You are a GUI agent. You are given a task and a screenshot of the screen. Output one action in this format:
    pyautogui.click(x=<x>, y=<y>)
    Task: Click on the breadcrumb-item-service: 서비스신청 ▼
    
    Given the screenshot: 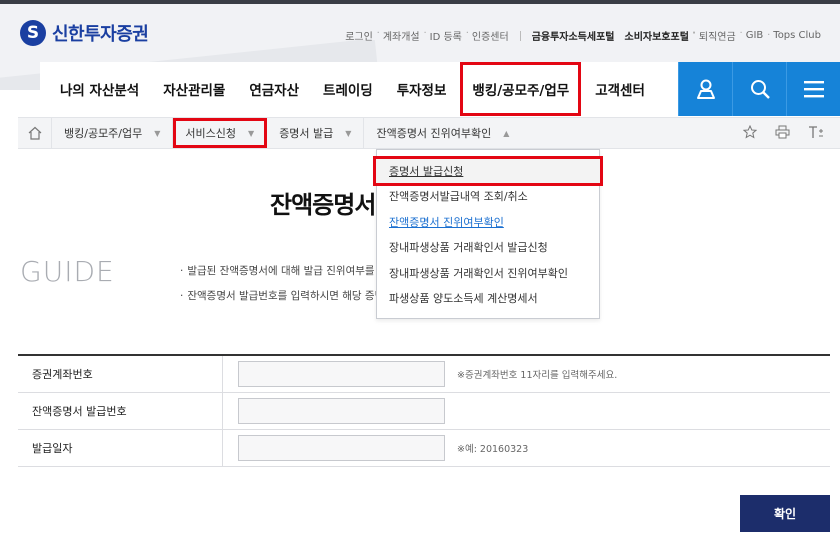 What is the action you would take?
    pyautogui.click(x=220, y=133)
    